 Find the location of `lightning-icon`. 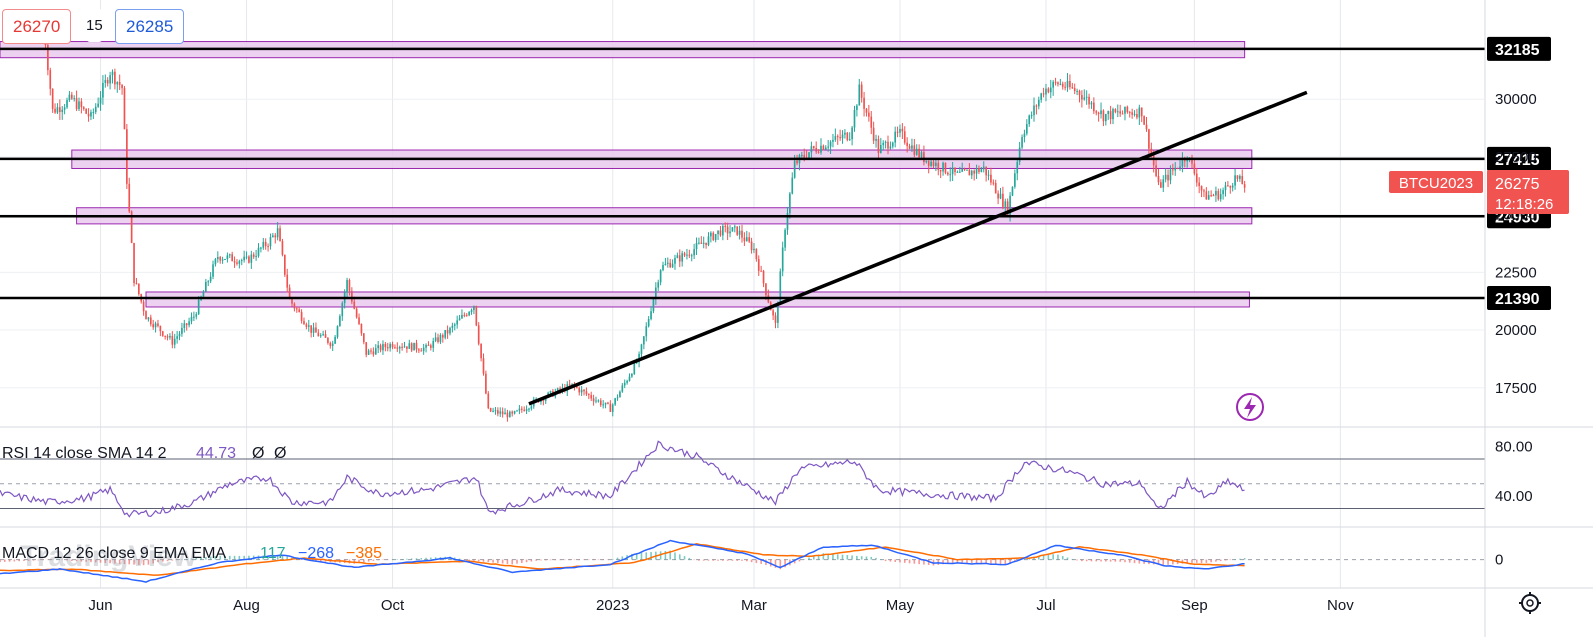

lightning-icon is located at coordinates (1250, 407).